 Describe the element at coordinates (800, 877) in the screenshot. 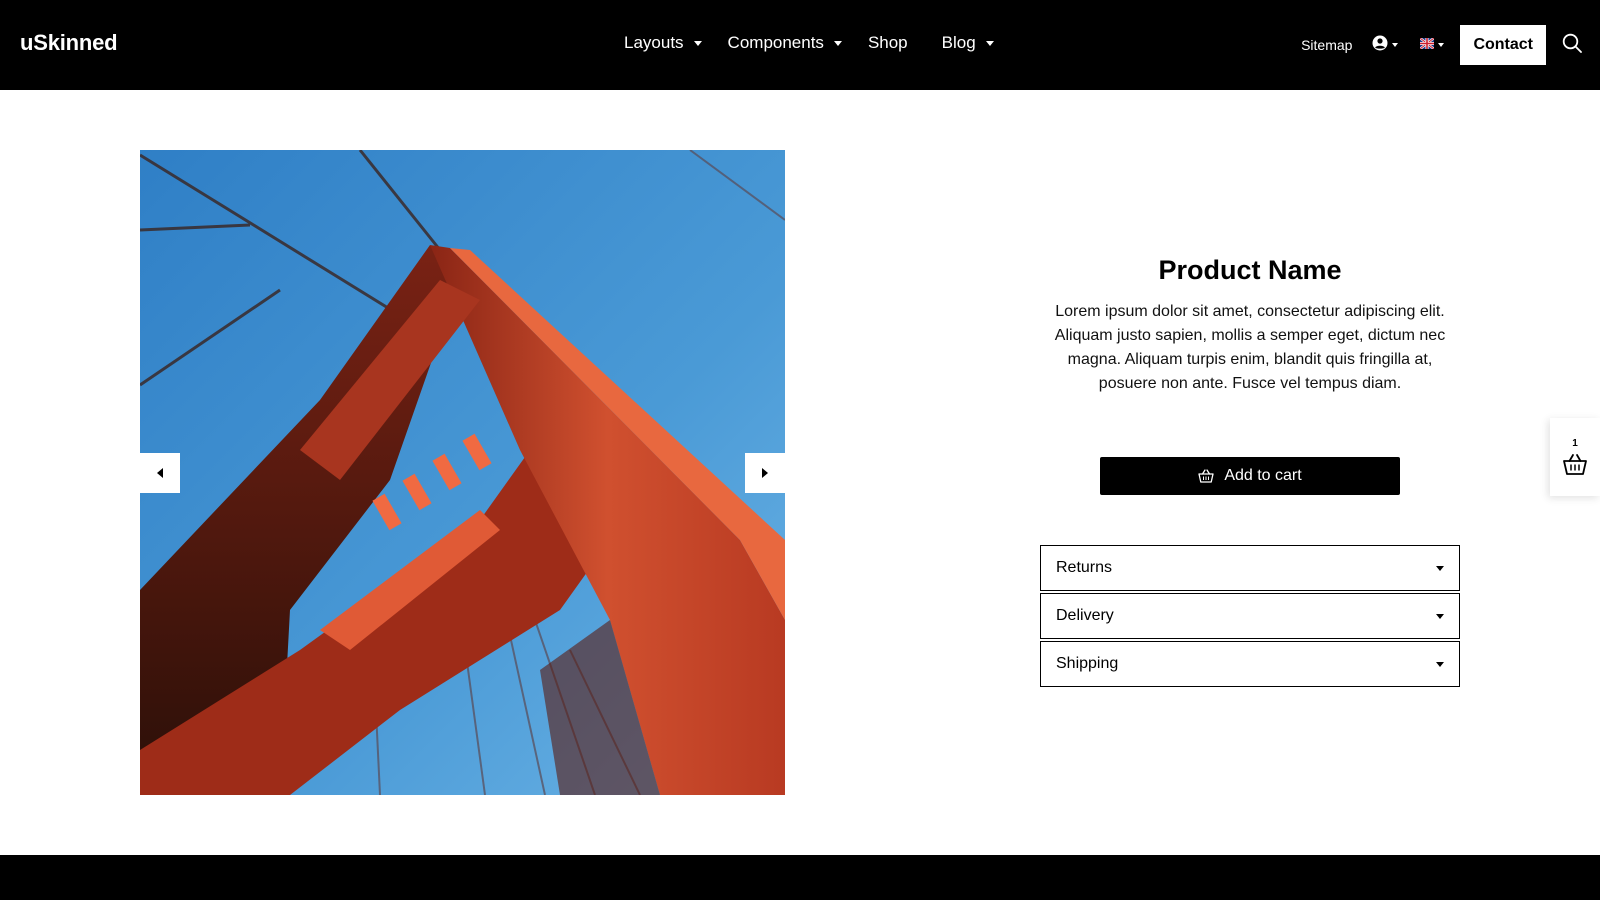

I see `site-footer` at that location.